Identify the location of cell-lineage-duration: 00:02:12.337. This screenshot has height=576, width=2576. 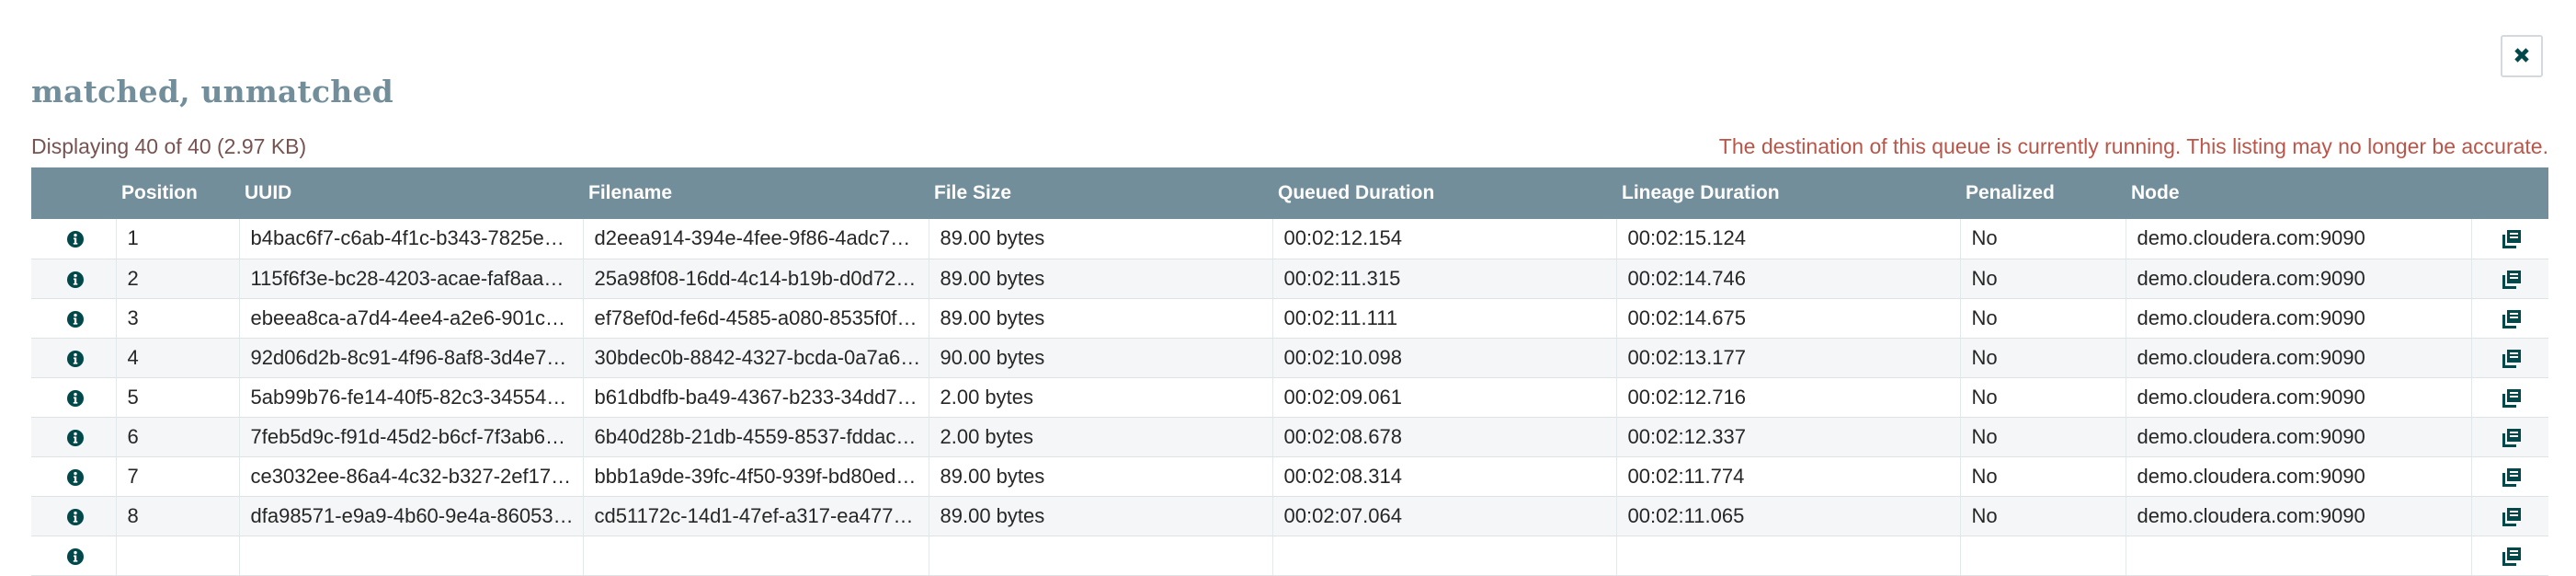
(1788, 437).